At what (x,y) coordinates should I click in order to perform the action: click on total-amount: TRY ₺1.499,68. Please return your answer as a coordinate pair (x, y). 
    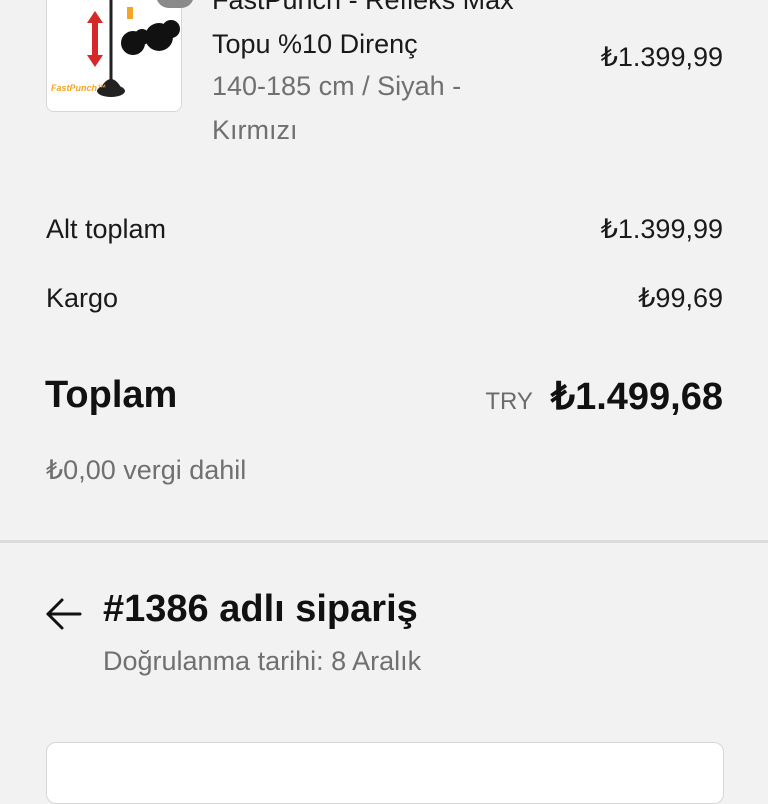
    Looking at the image, I should click on (604, 396).